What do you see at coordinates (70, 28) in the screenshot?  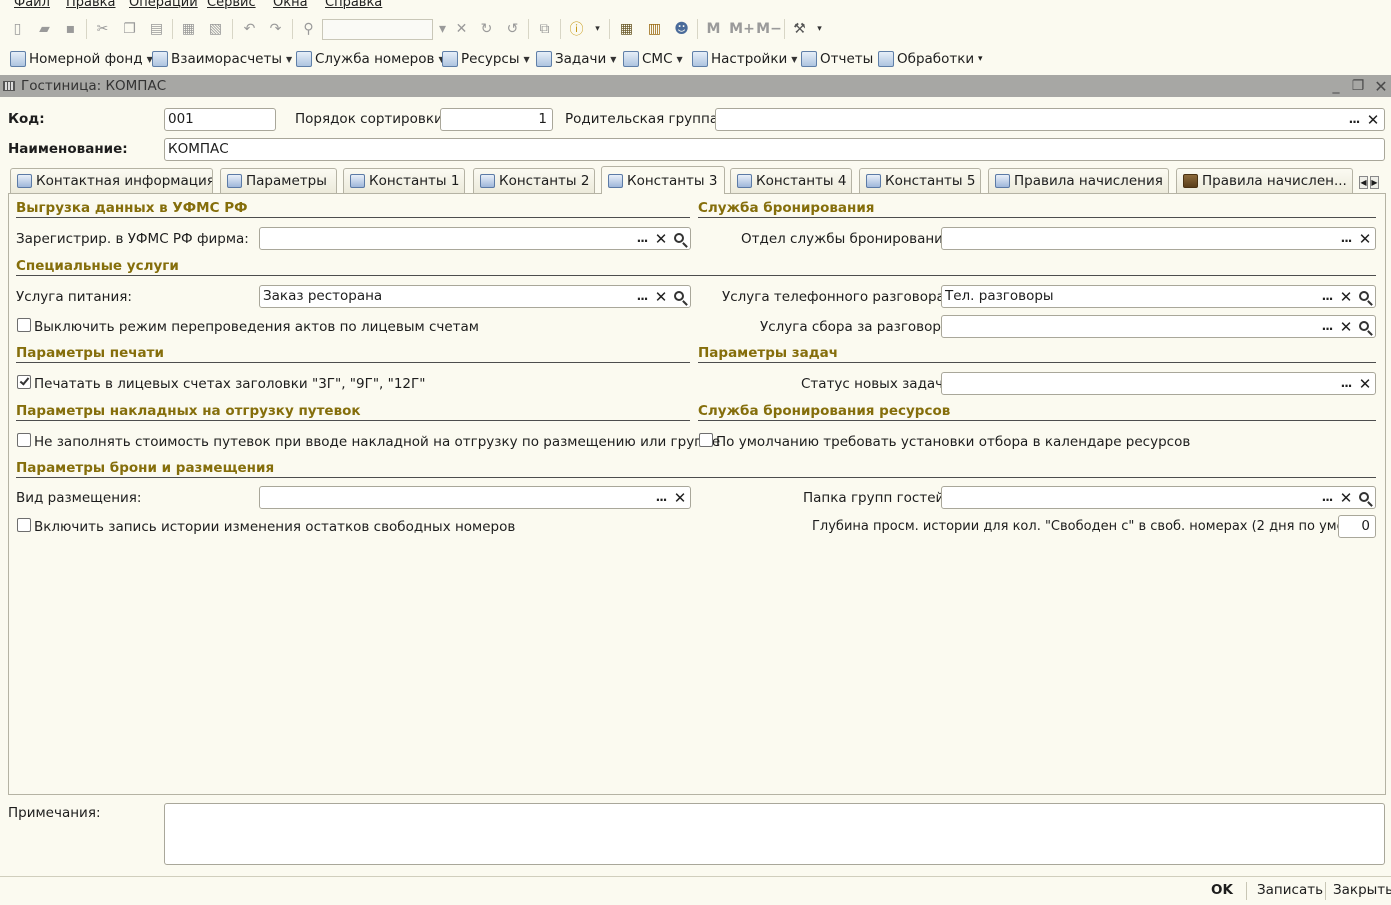 I see `save-icon: ▪` at bounding box center [70, 28].